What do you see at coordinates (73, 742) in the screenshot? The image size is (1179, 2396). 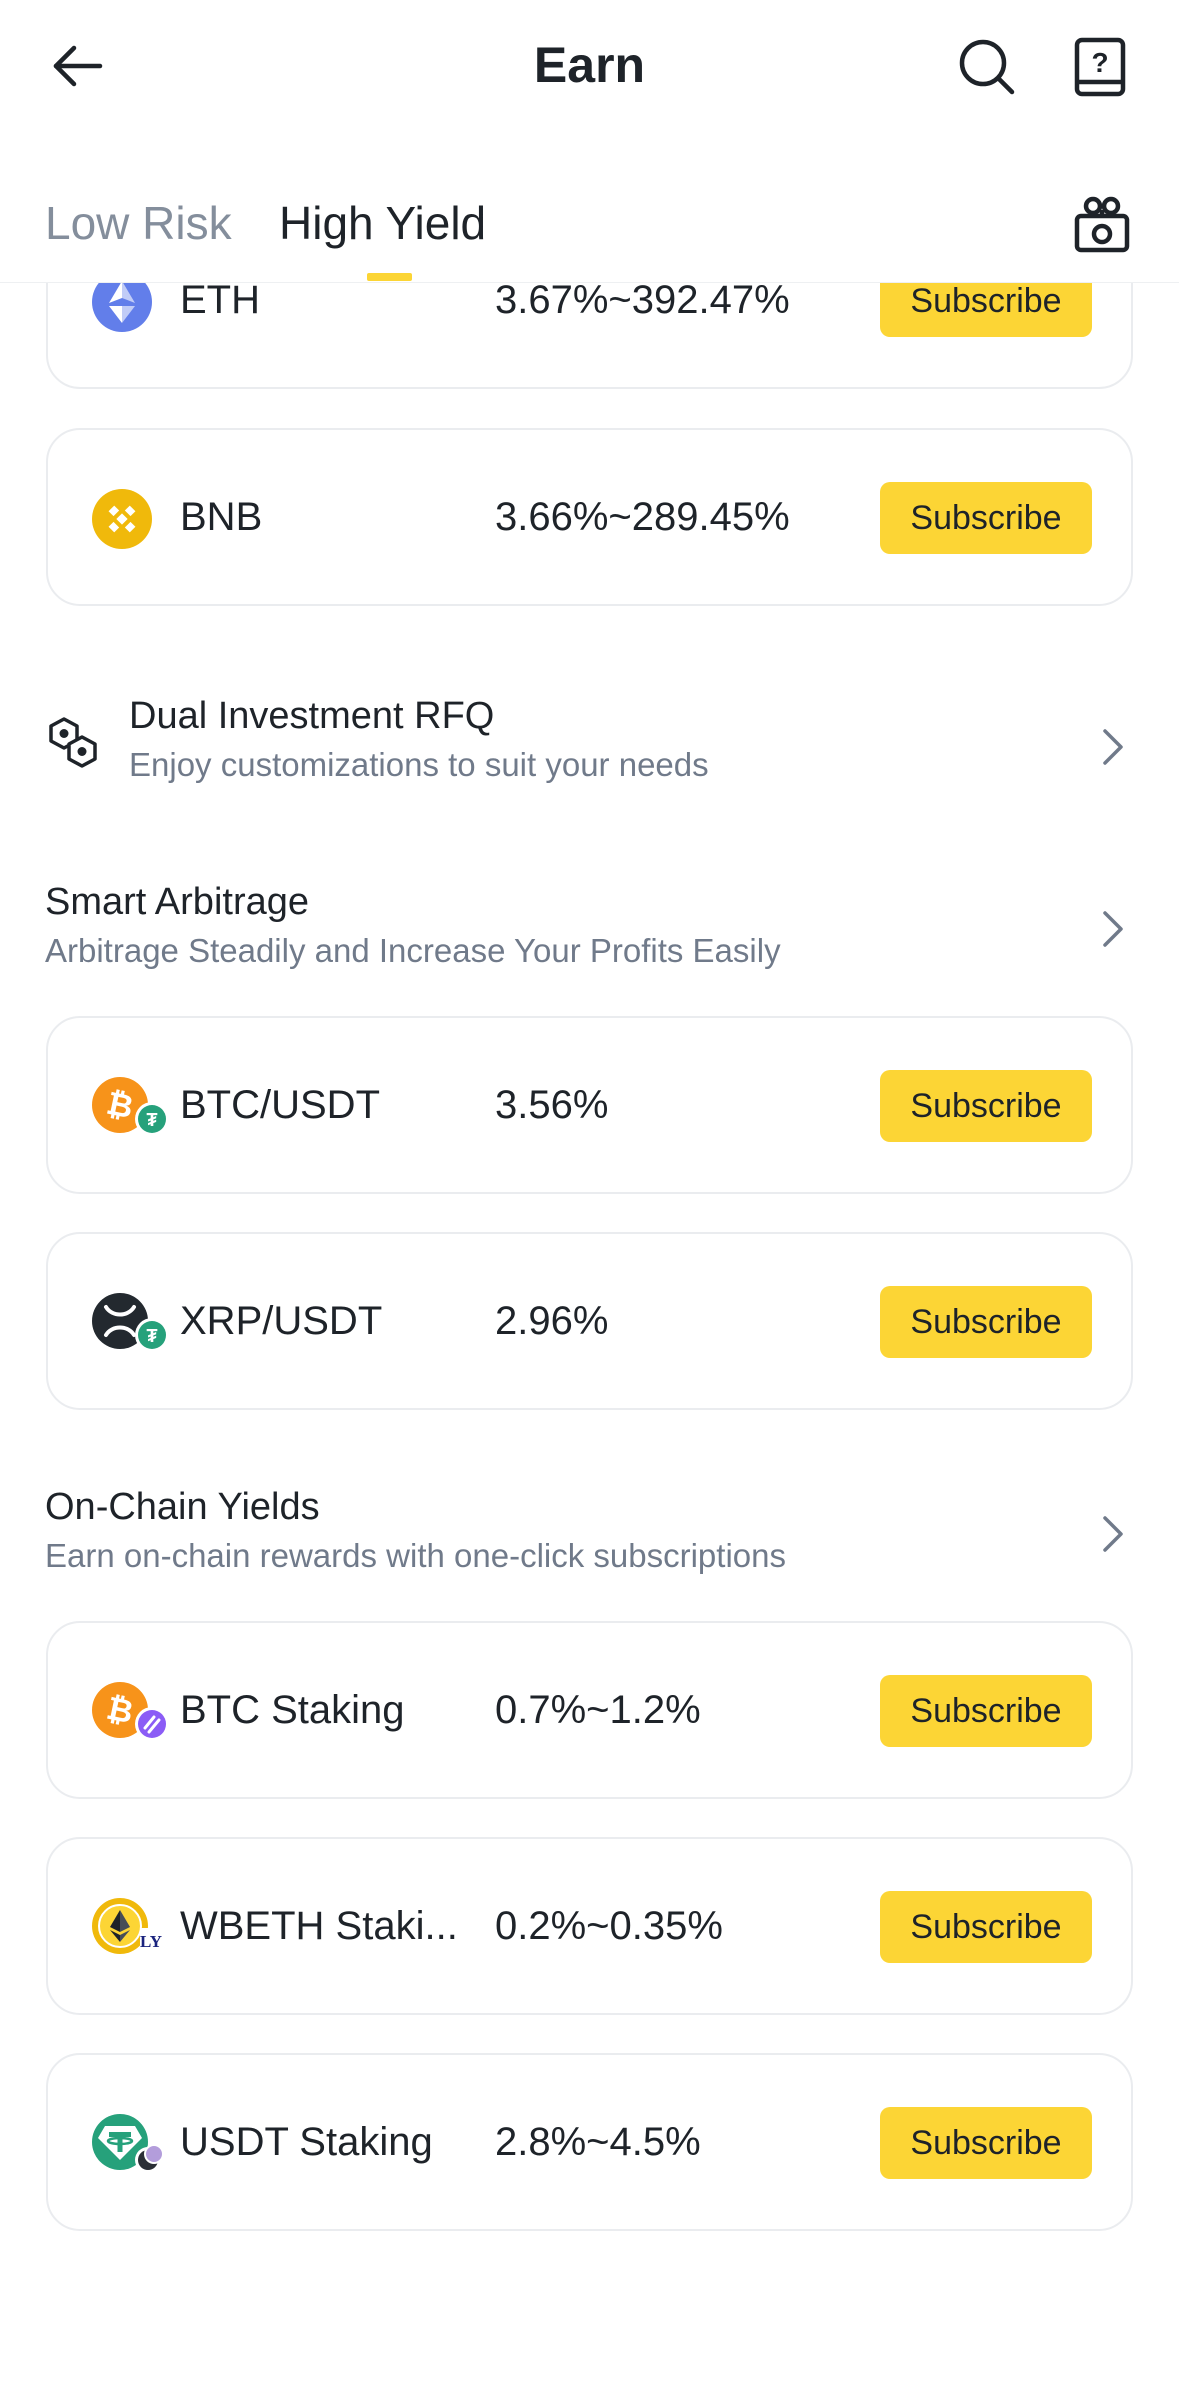 I see `dual-investment-icon` at bounding box center [73, 742].